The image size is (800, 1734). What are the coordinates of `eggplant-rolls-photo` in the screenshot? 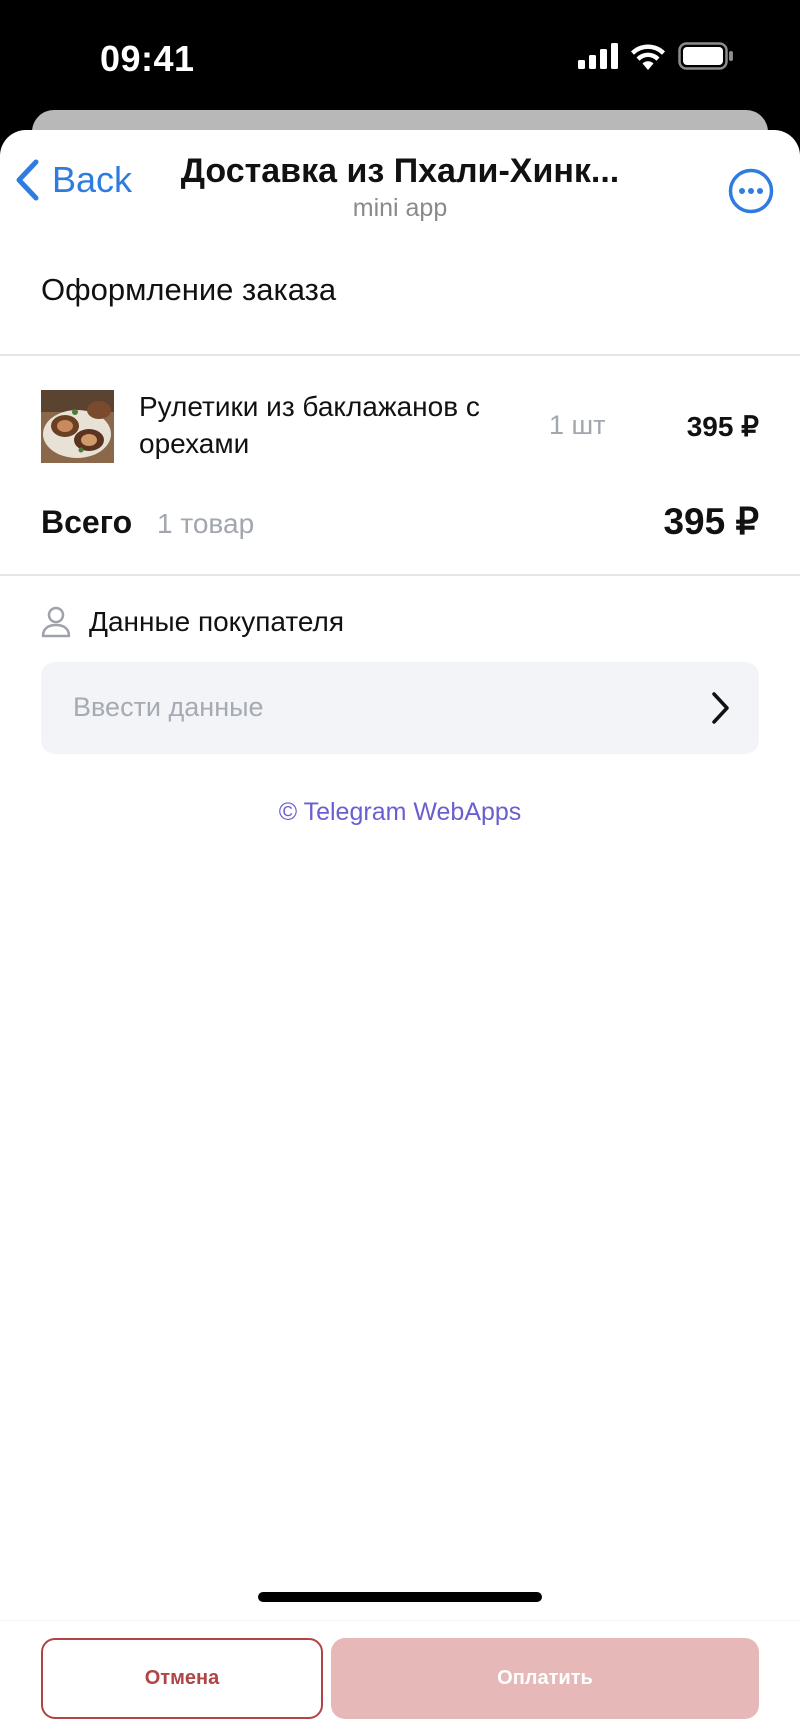 It's located at (77, 426).